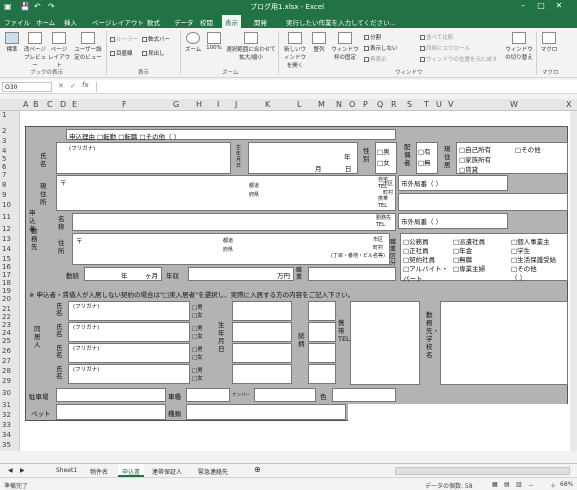 The height and width of the screenshot is (490, 577). Describe the element at coordinates (231, 21) in the screenshot. I see `tab-view: 表示` at that location.